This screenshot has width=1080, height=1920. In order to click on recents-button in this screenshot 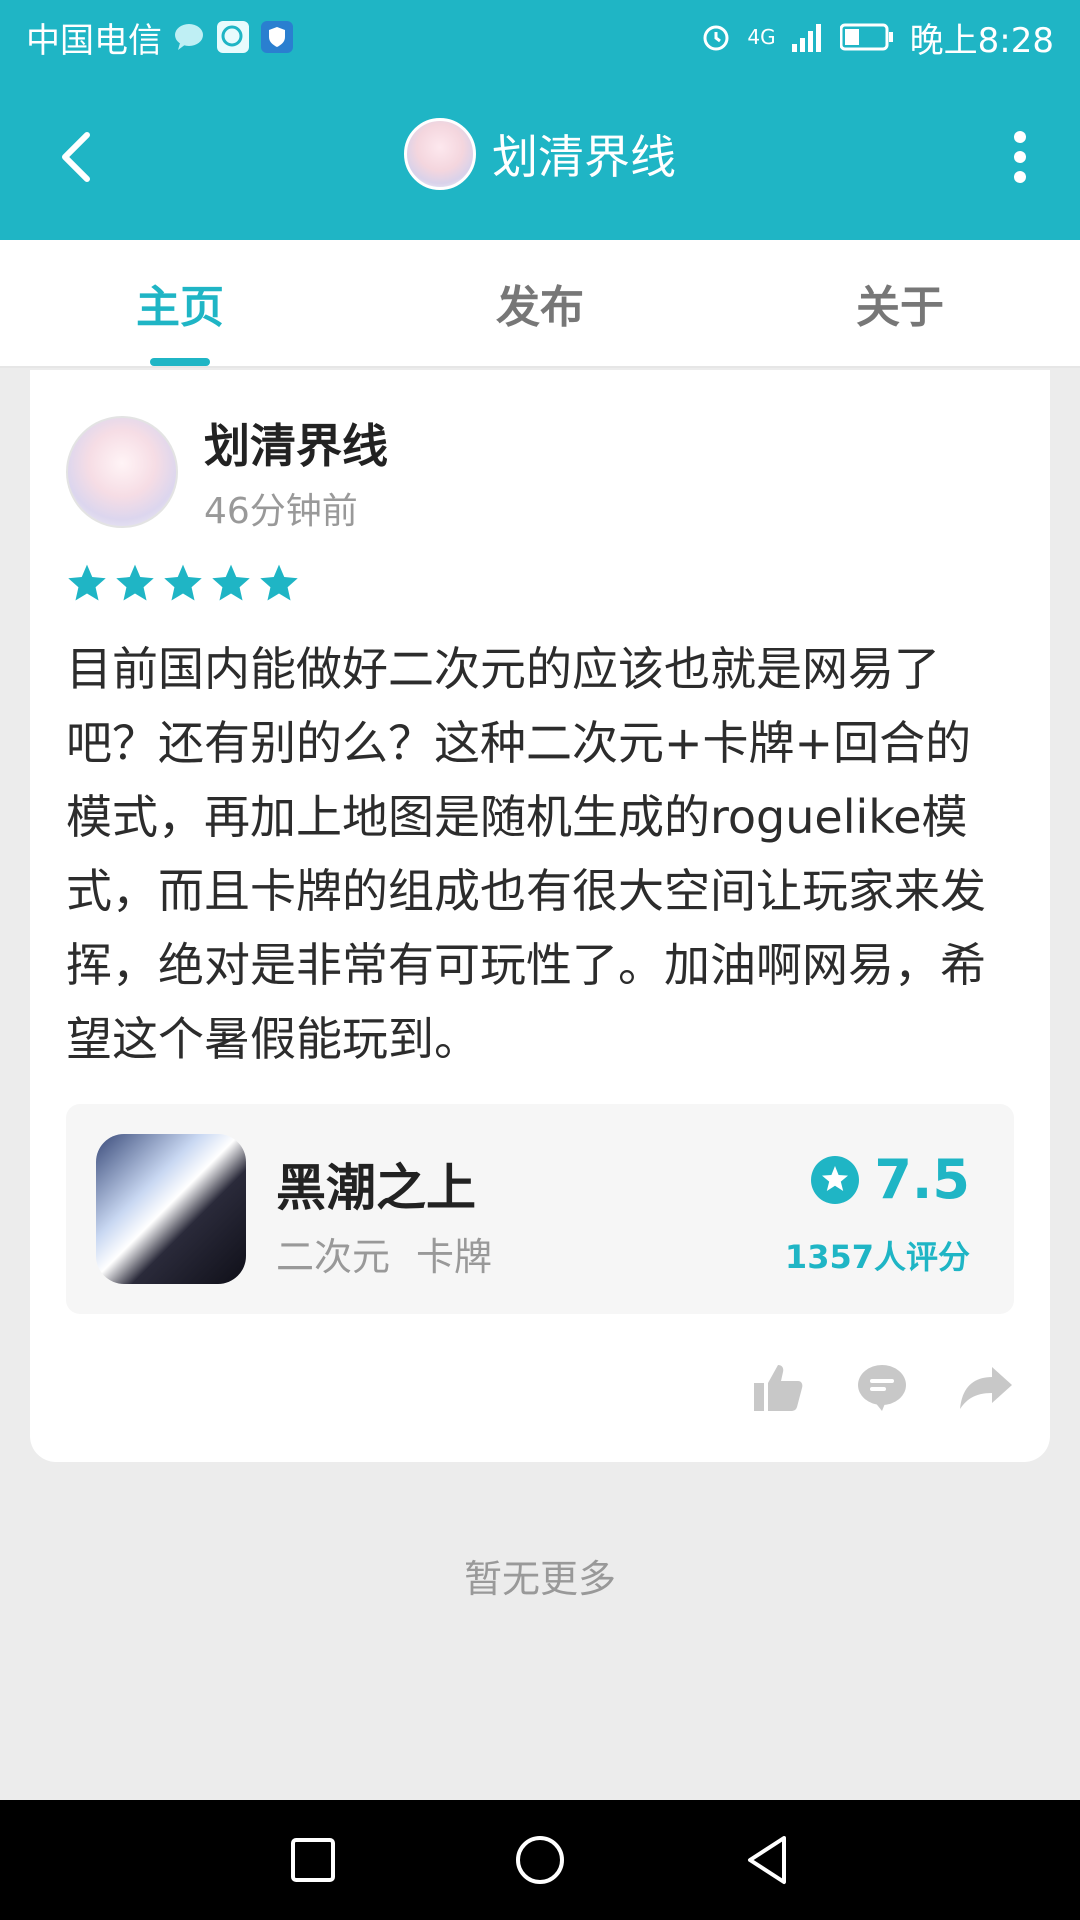, I will do `click(313, 1860)`.